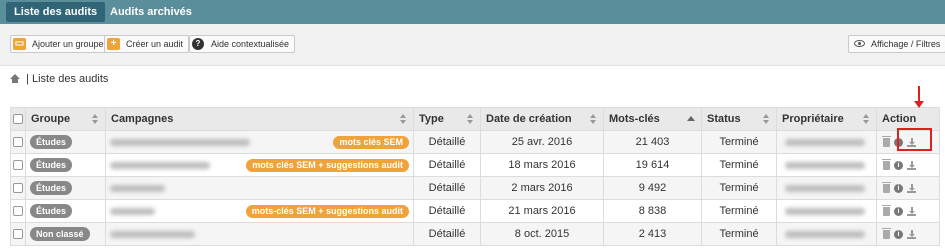 The image size is (945, 248). Describe the element at coordinates (542, 211) in the screenshot. I see `date-cell: 21 mars 2016` at that location.